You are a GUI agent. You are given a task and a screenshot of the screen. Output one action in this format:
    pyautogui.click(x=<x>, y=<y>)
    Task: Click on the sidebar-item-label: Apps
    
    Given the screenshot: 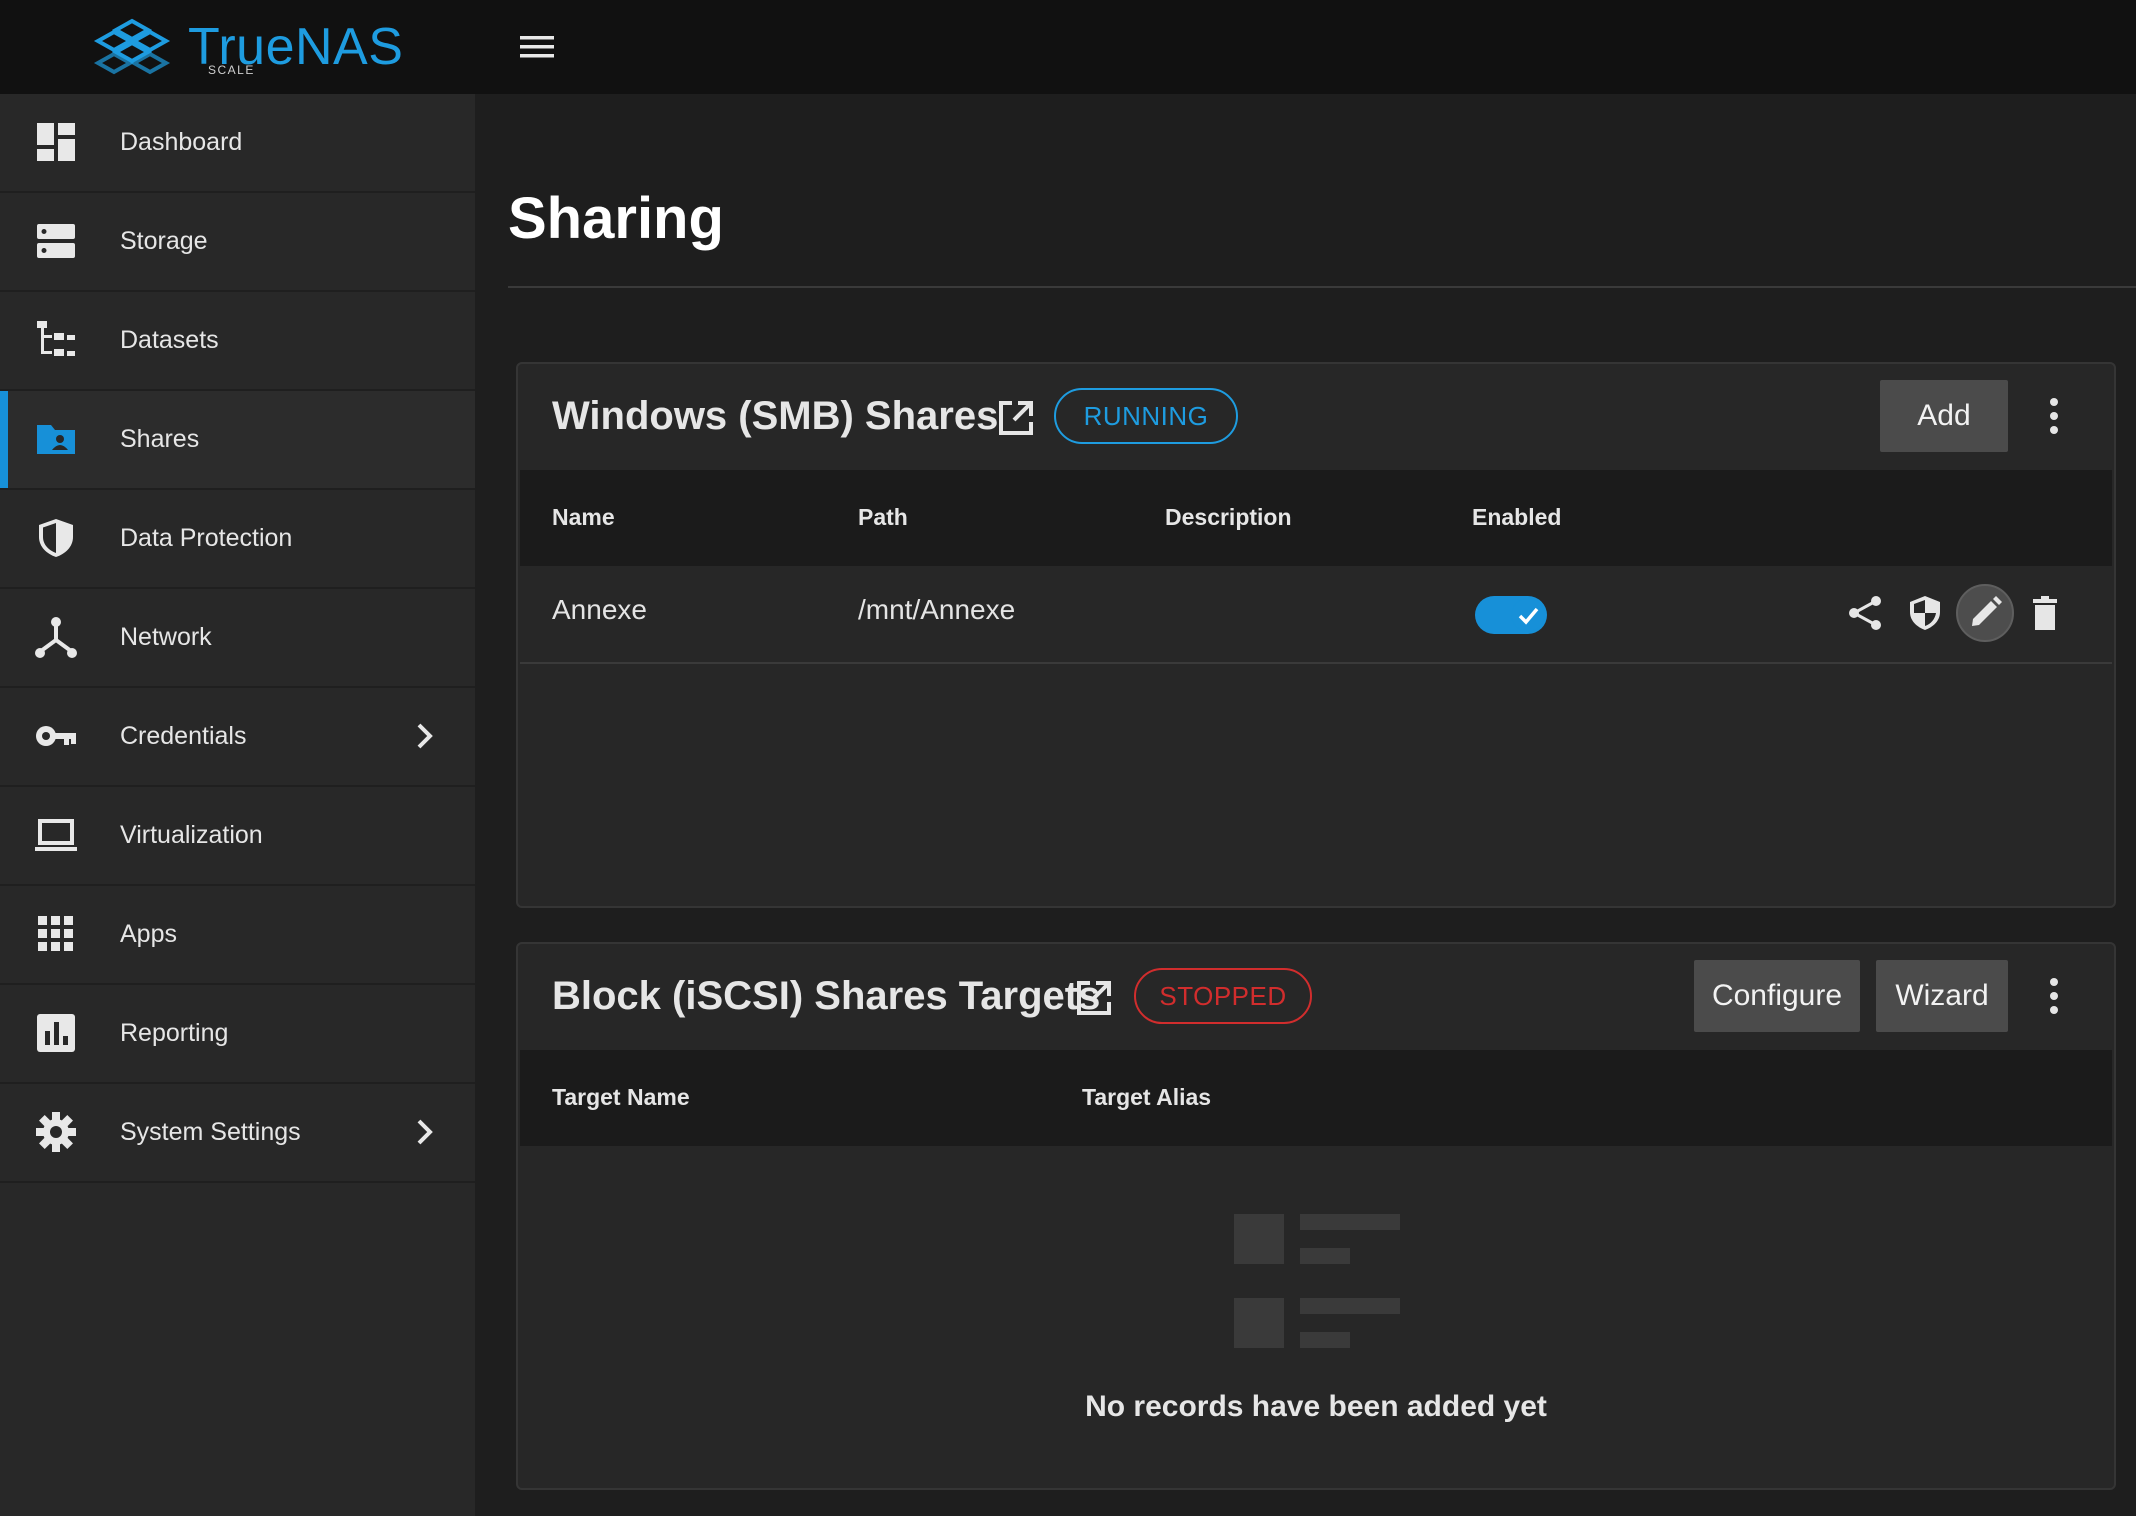 What is the action you would take?
    pyautogui.click(x=148, y=934)
    